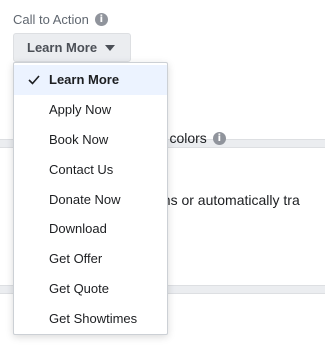  I want to click on menu-item-label: Book Now, so click(79, 139).